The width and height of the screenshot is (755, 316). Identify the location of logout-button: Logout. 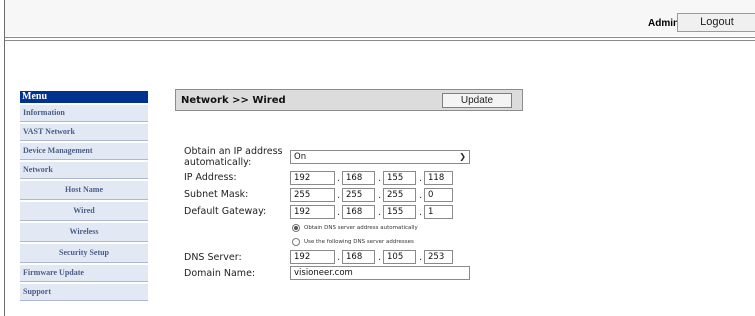
(716, 22).